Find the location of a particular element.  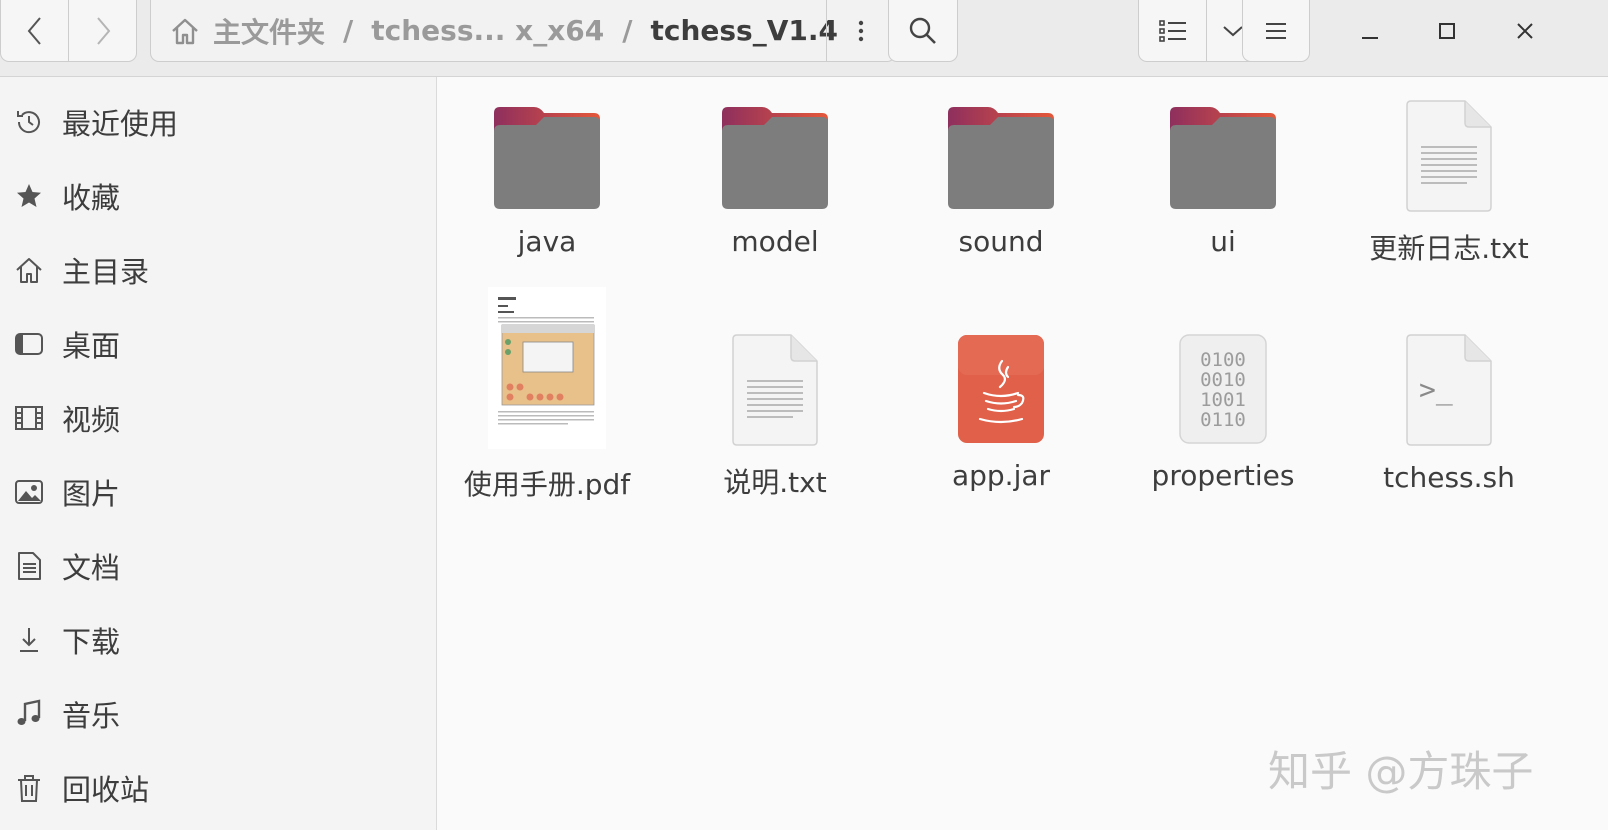

path-menu-button is located at coordinates (860, 30).